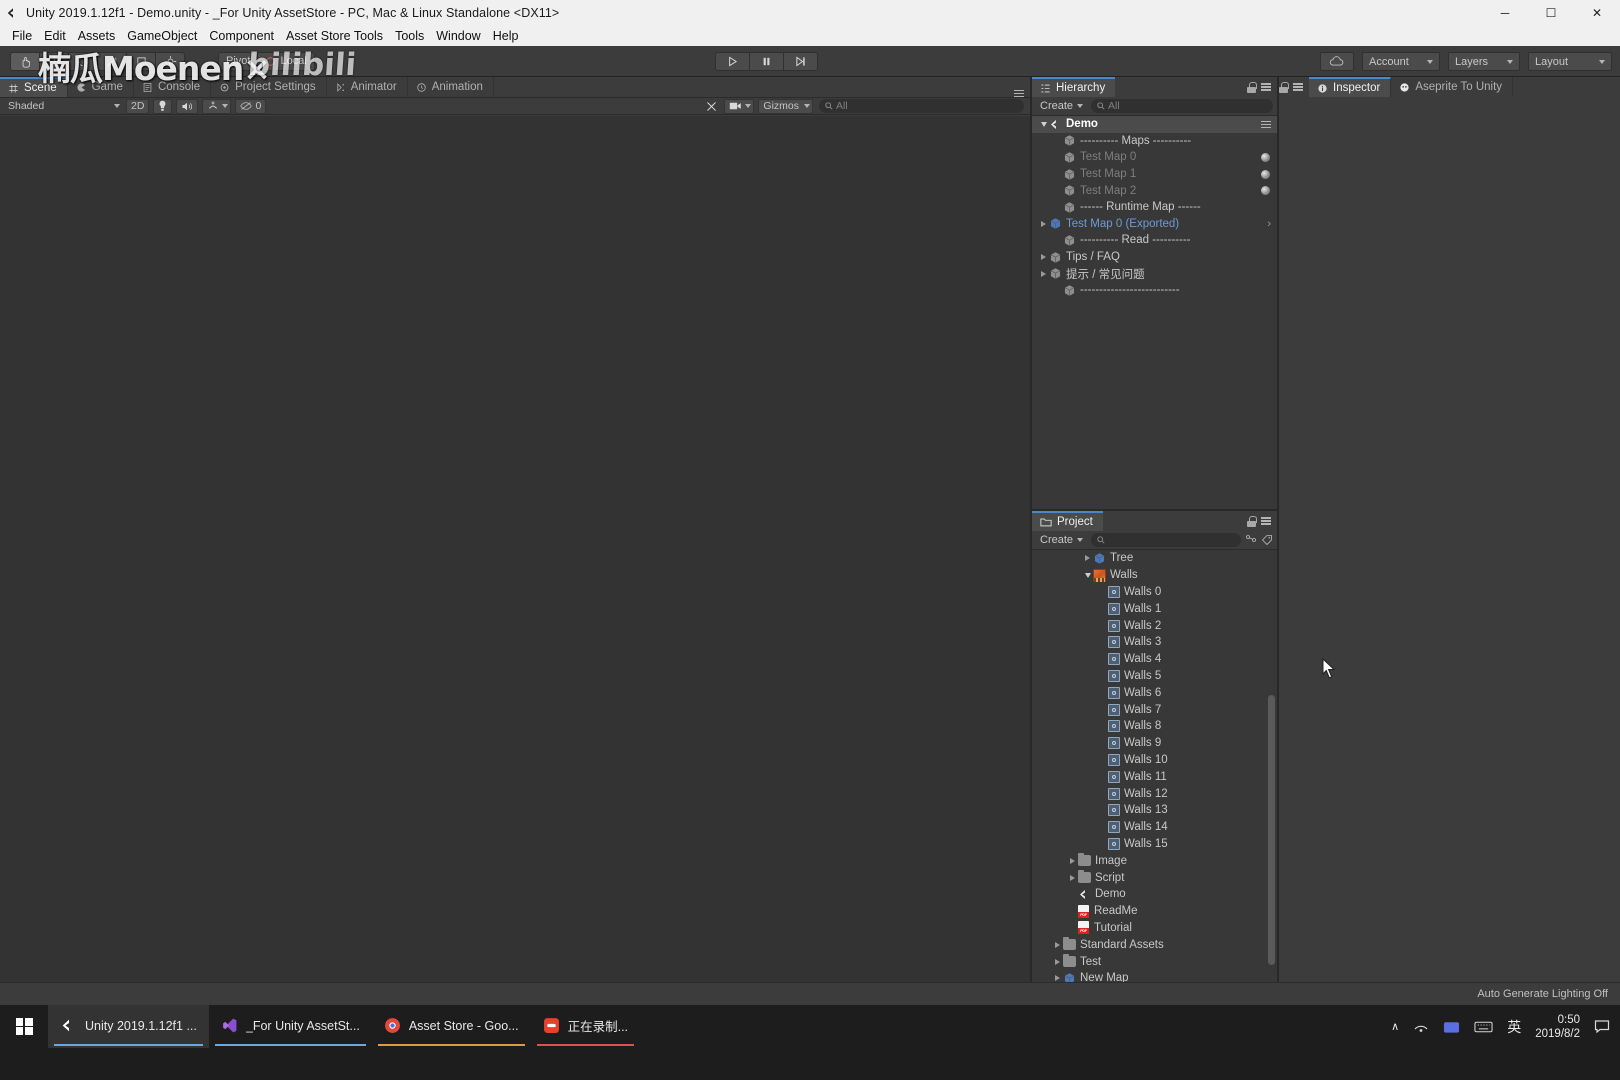  Describe the element at coordinates (1154, 743) in the screenshot. I see `project-item: Walls 9` at that location.